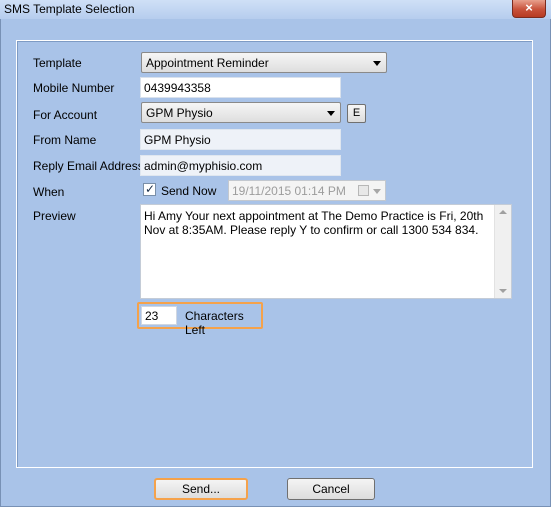 The image size is (551, 507). Describe the element at coordinates (289, 191) in the screenshot. I see `send-datetime-value: 19/11/2015 01:14 PM` at that location.